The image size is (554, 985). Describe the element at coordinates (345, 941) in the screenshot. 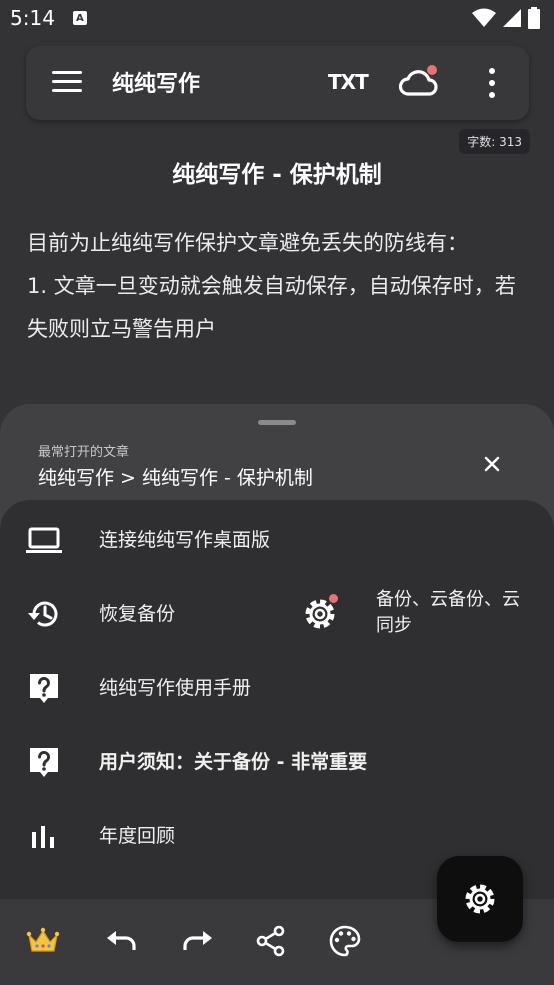

I see `palette-icon` at that location.